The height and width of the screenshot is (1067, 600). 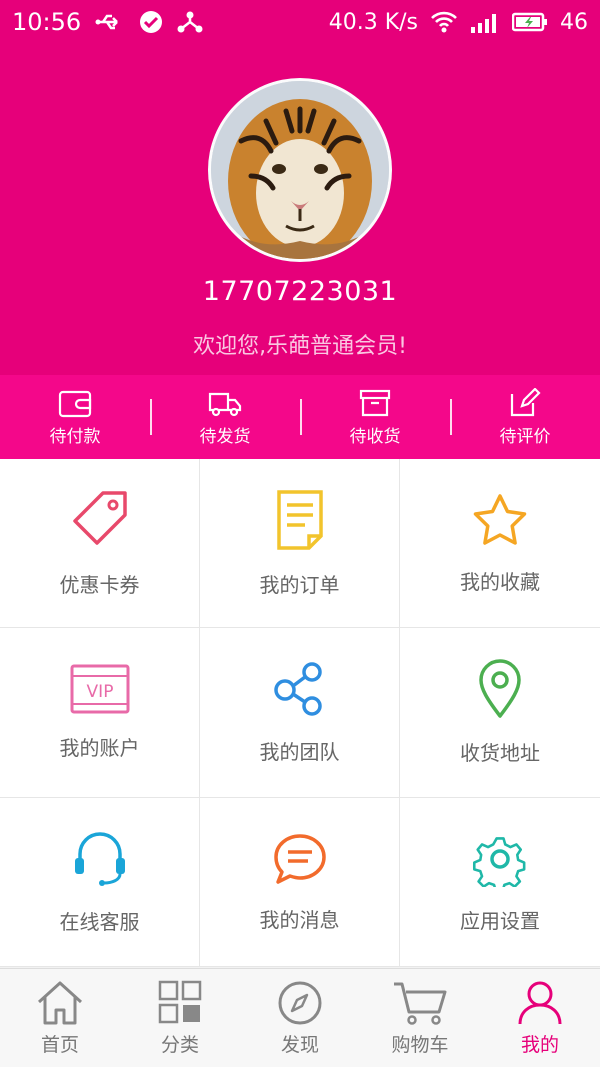 What do you see at coordinates (47, 22) in the screenshot?
I see `status-time: 10:56` at bounding box center [47, 22].